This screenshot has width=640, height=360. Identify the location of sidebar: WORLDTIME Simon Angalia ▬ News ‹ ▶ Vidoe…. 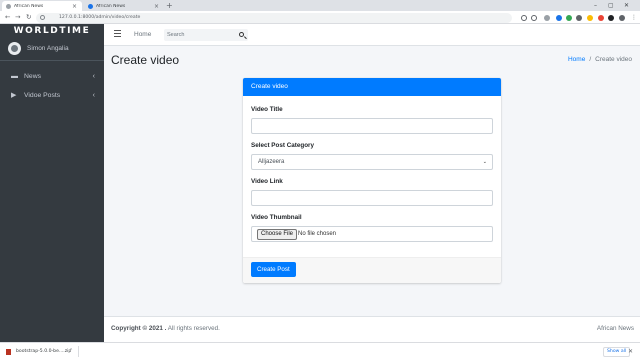
(52, 183).